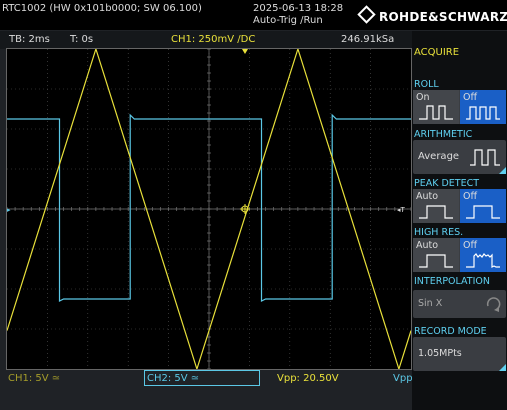  What do you see at coordinates (459, 304) in the screenshot?
I see `interpolation-selector: Sin X` at bounding box center [459, 304].